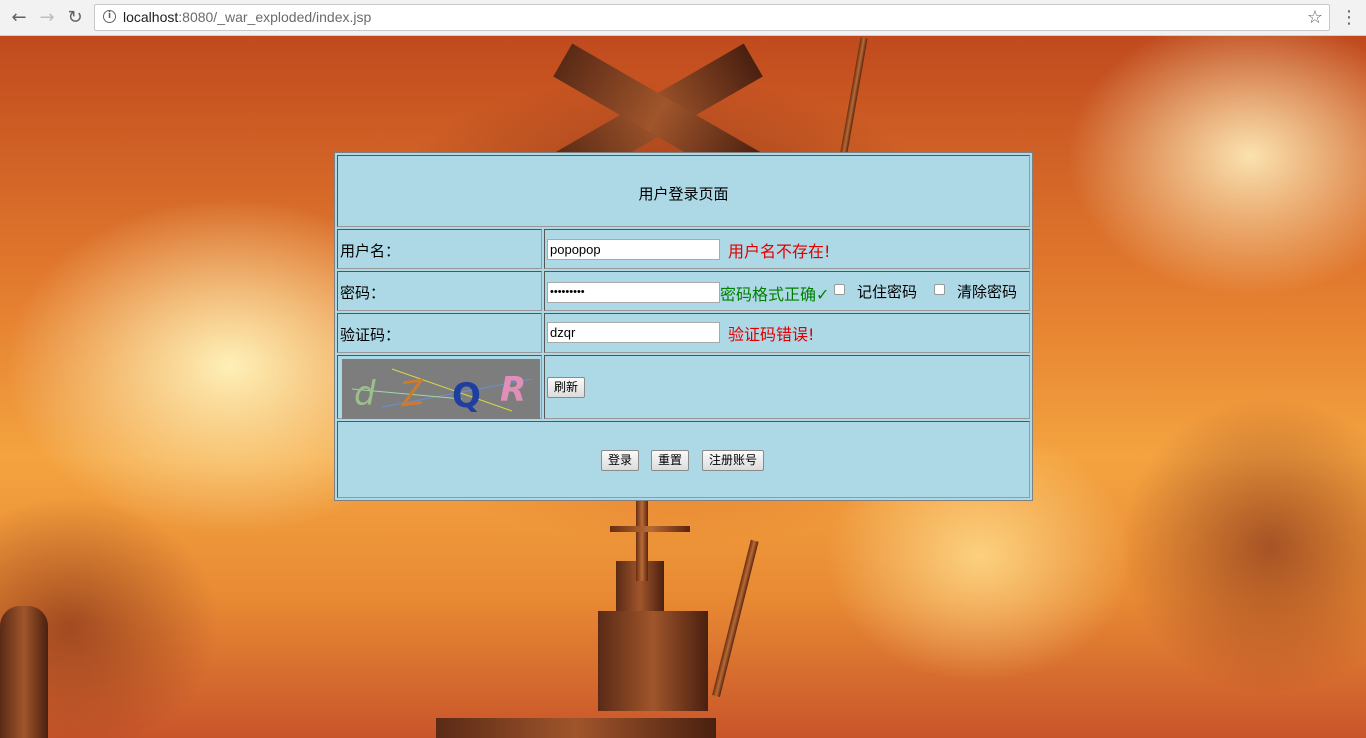 This screenshot has height=738, width=1366. I want to click on password-status: 密码格式正确✓, so click(775, 294).